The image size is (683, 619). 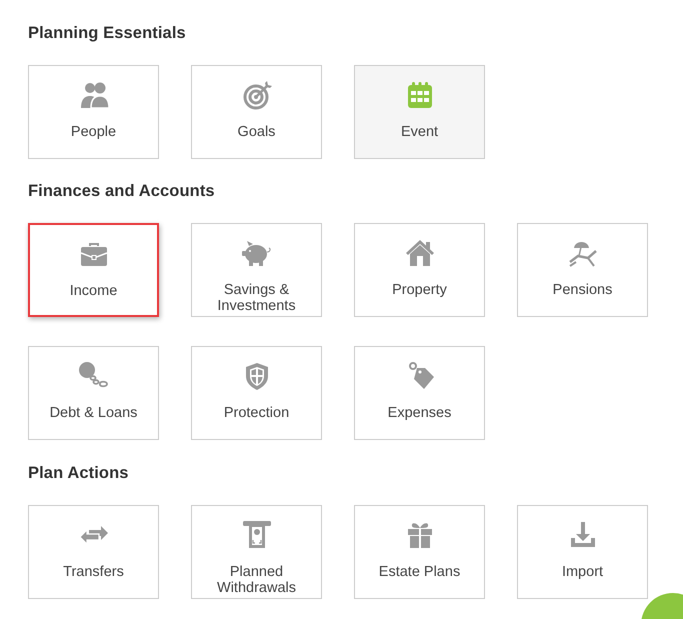 What do you see at coordinates (93, 112) in the screenshot?
I see `category-tile: People` at bounding box center [93, 112].